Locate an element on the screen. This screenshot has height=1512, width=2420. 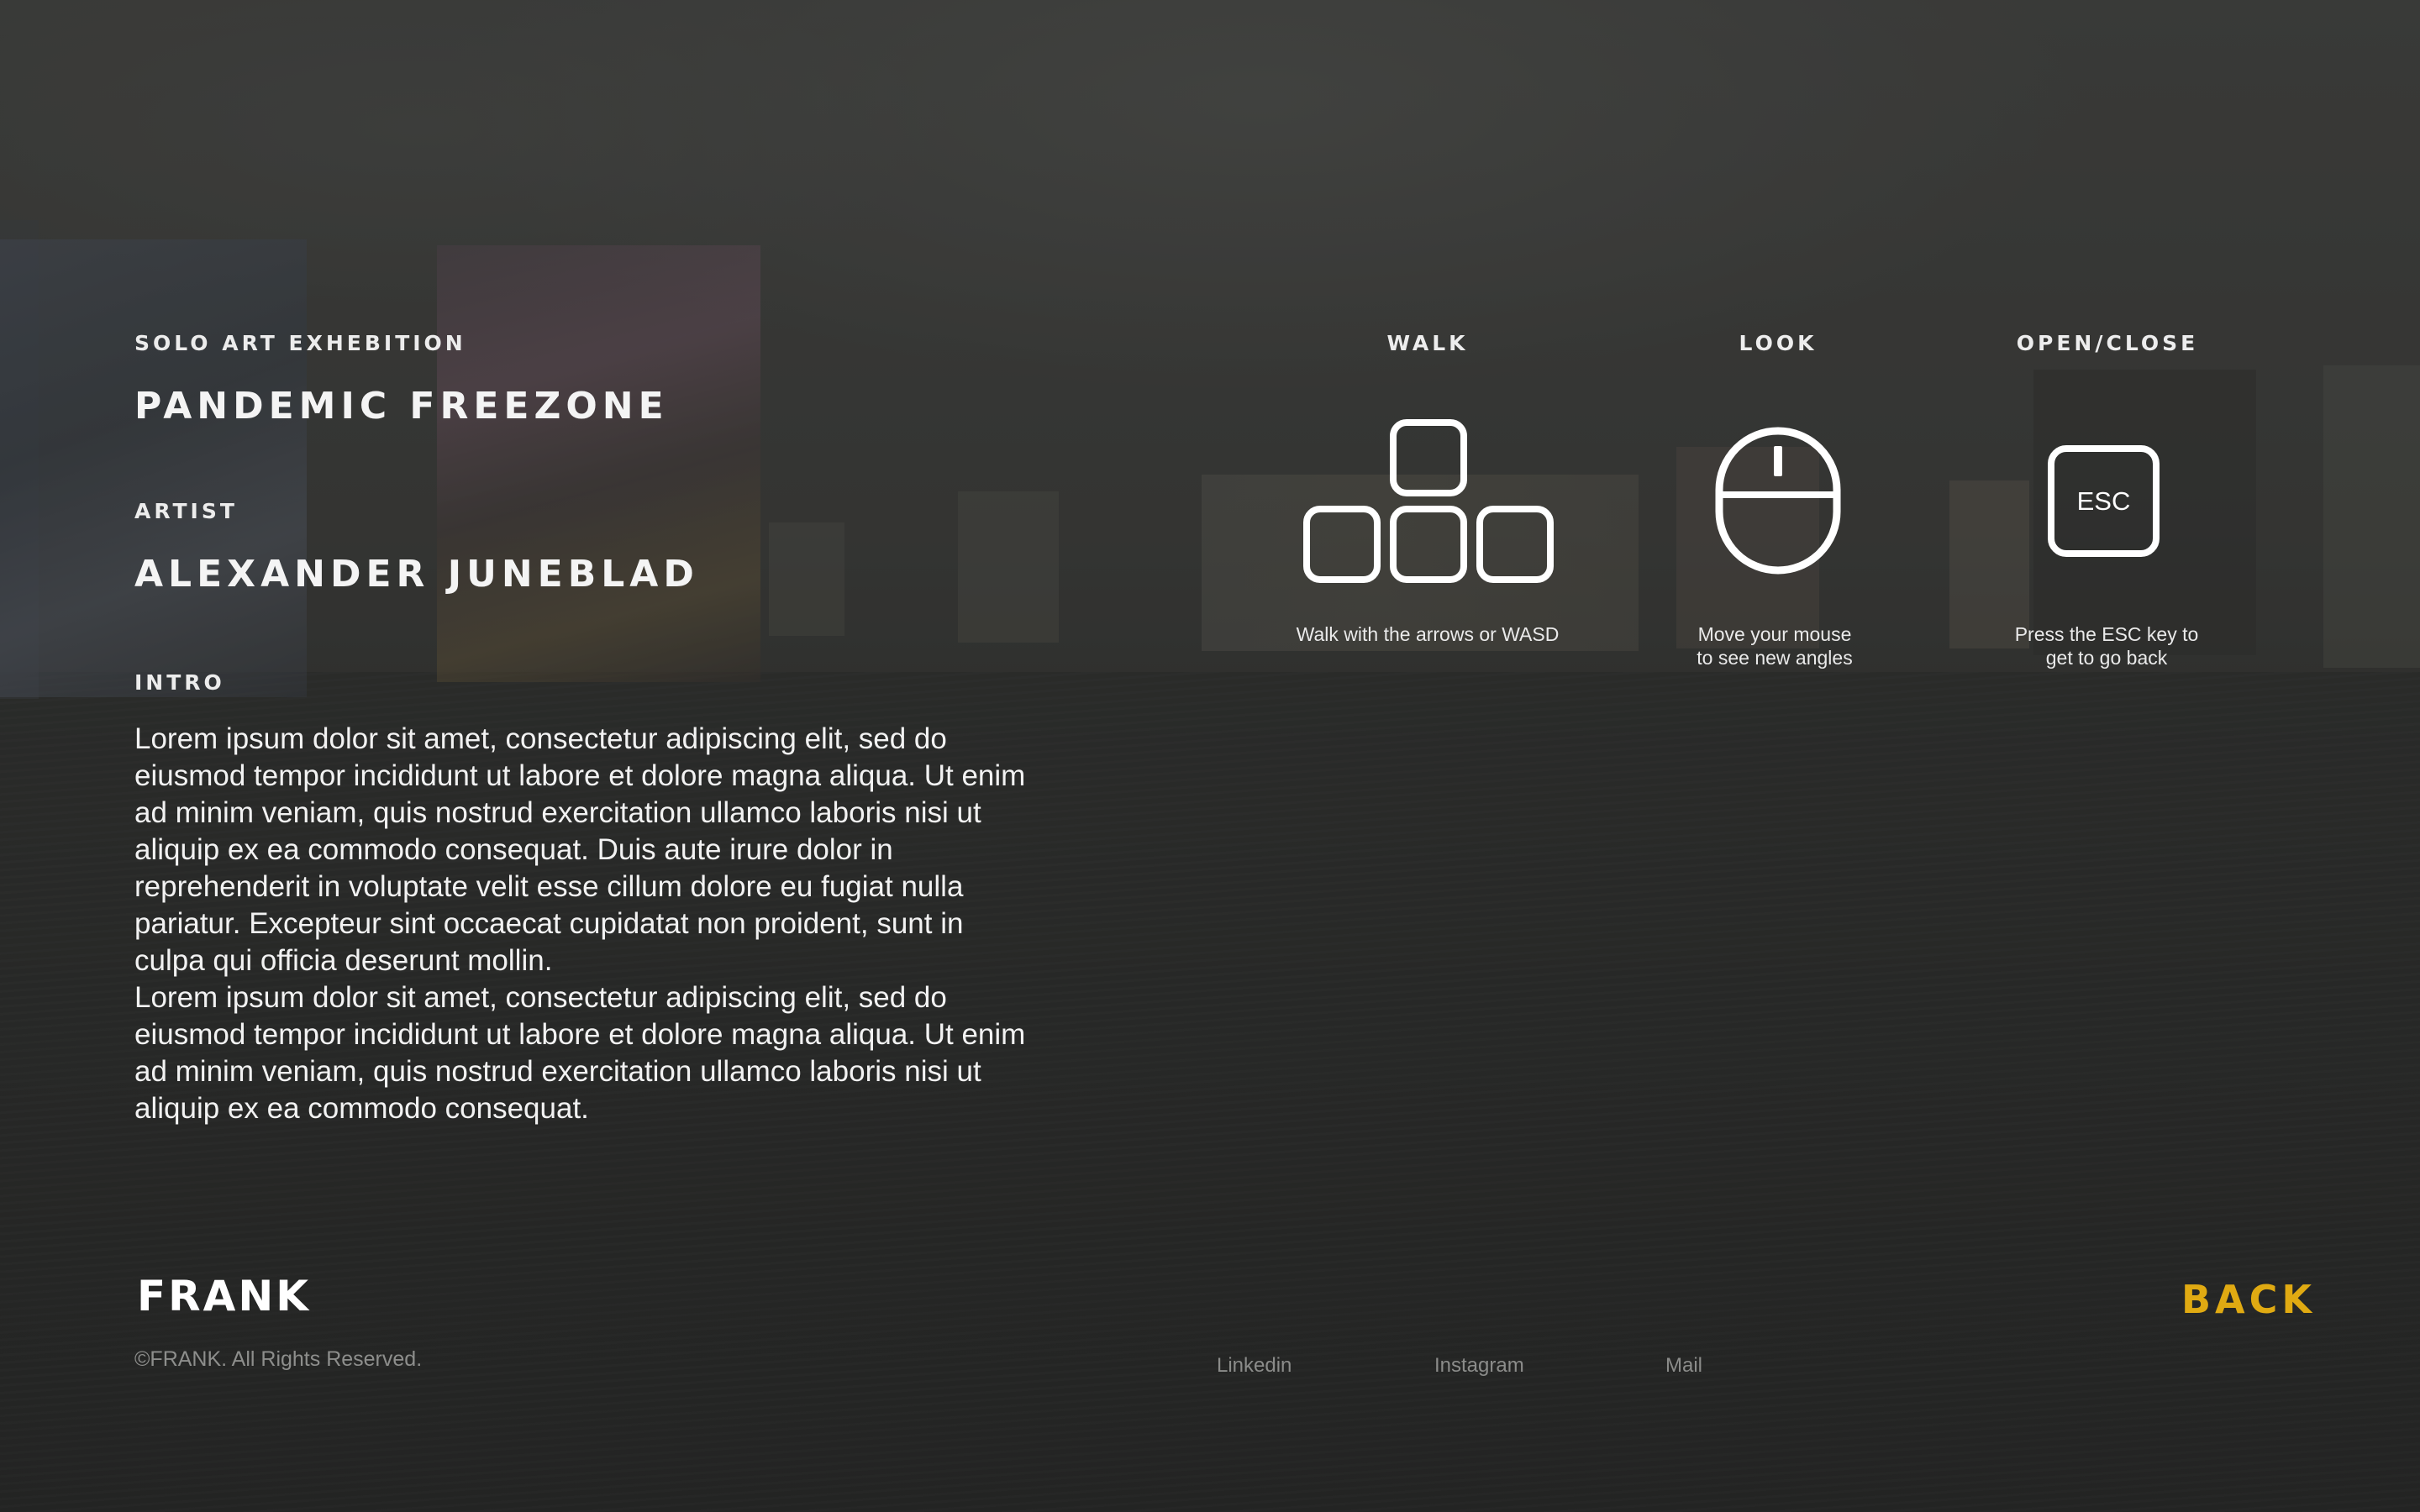
linkedin-link: Linkedin is located at coordinates (1255, 1366).